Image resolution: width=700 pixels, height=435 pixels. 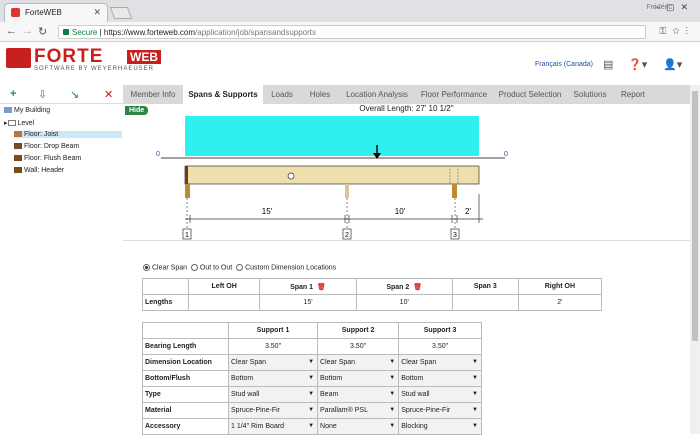 What do you see at coordinates (187, 191) in the screenshot?
I see `support-1-post` at bounding box center [187, 191].